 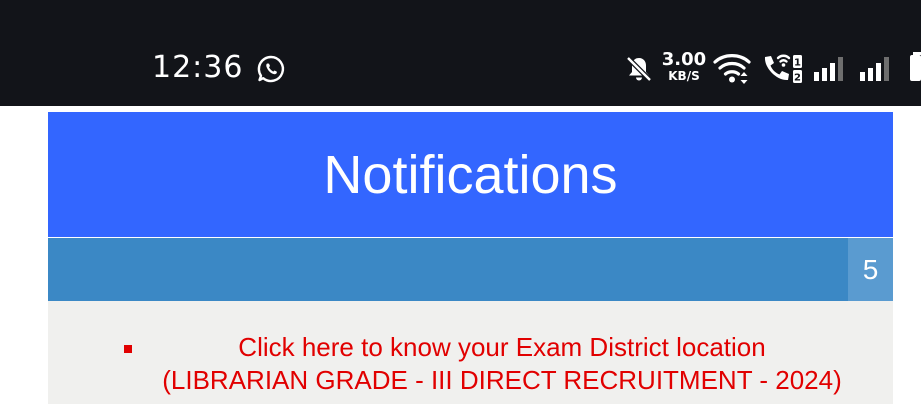 What do you see at coordinates (797, 78) in the screenshot?
I see `sim-slot-2-label: 2` at bounding box center [797, 78].